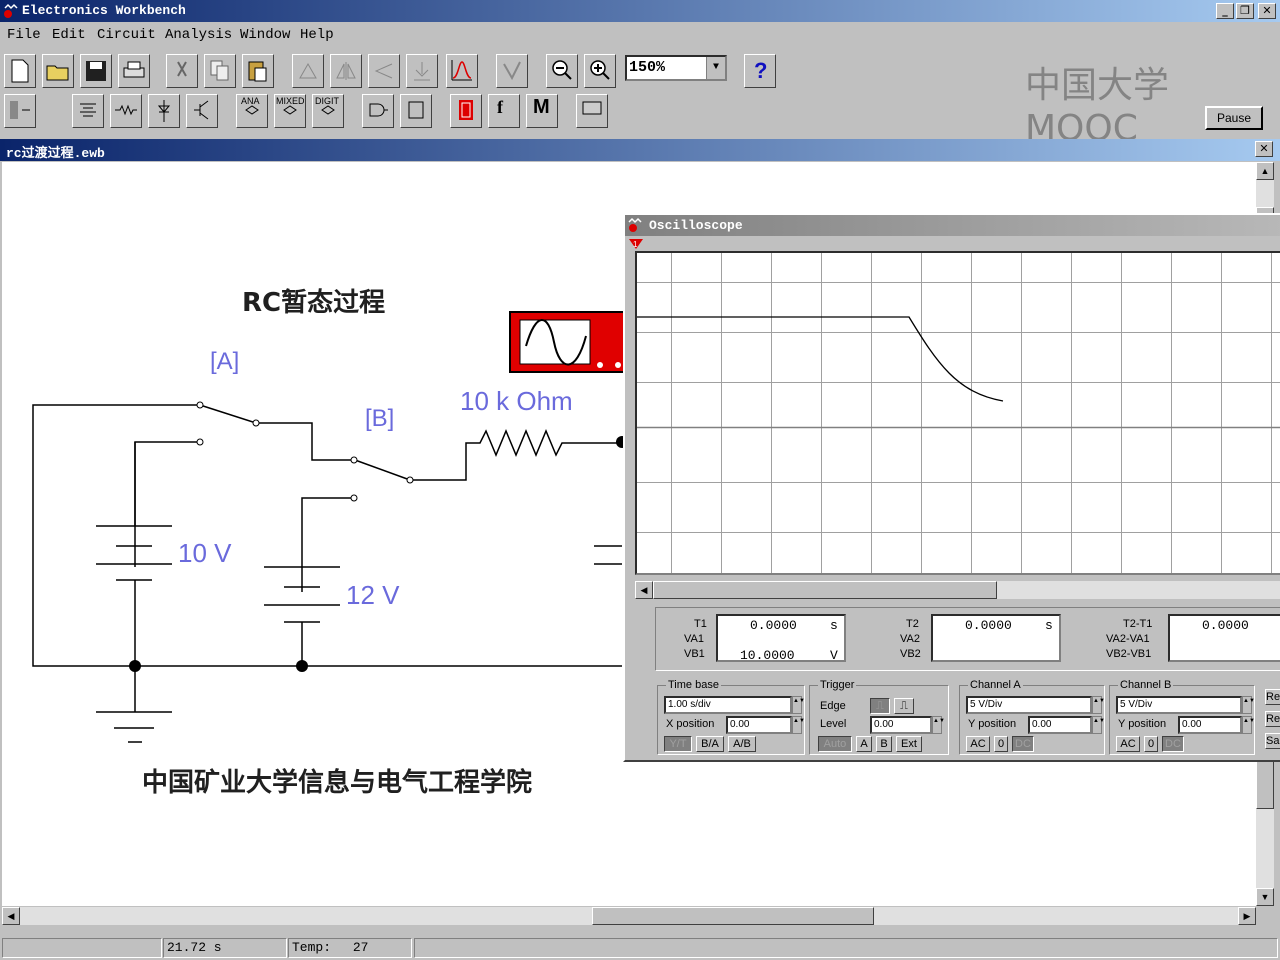  I want to click on properties-icon, so click(422, 71).